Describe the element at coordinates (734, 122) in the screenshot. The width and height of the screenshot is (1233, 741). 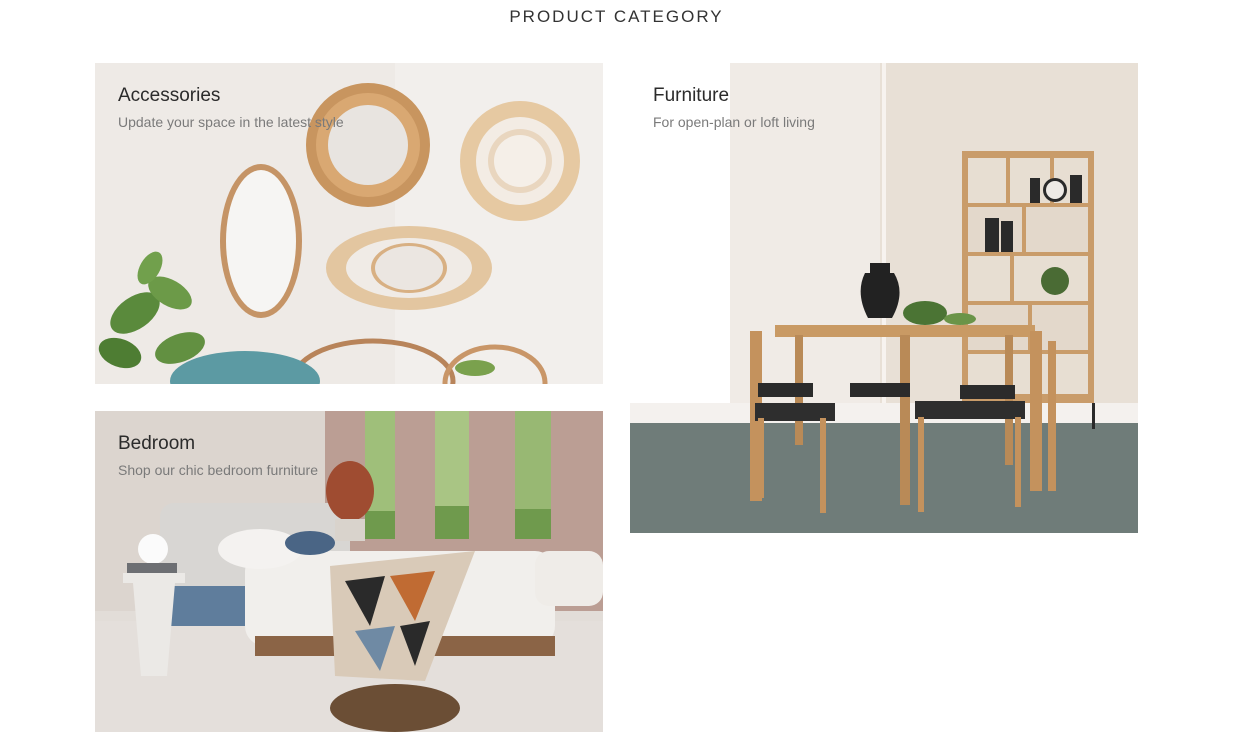
I see `category-subtitle: For open-plan or loft living` at that location.